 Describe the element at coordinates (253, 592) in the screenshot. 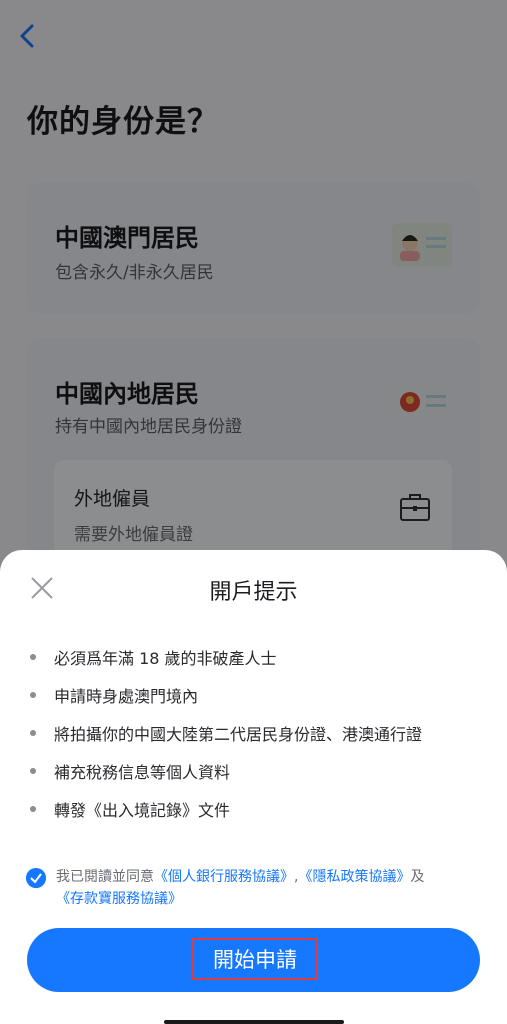

I see `sheet-title: 開戶提示` at that location.